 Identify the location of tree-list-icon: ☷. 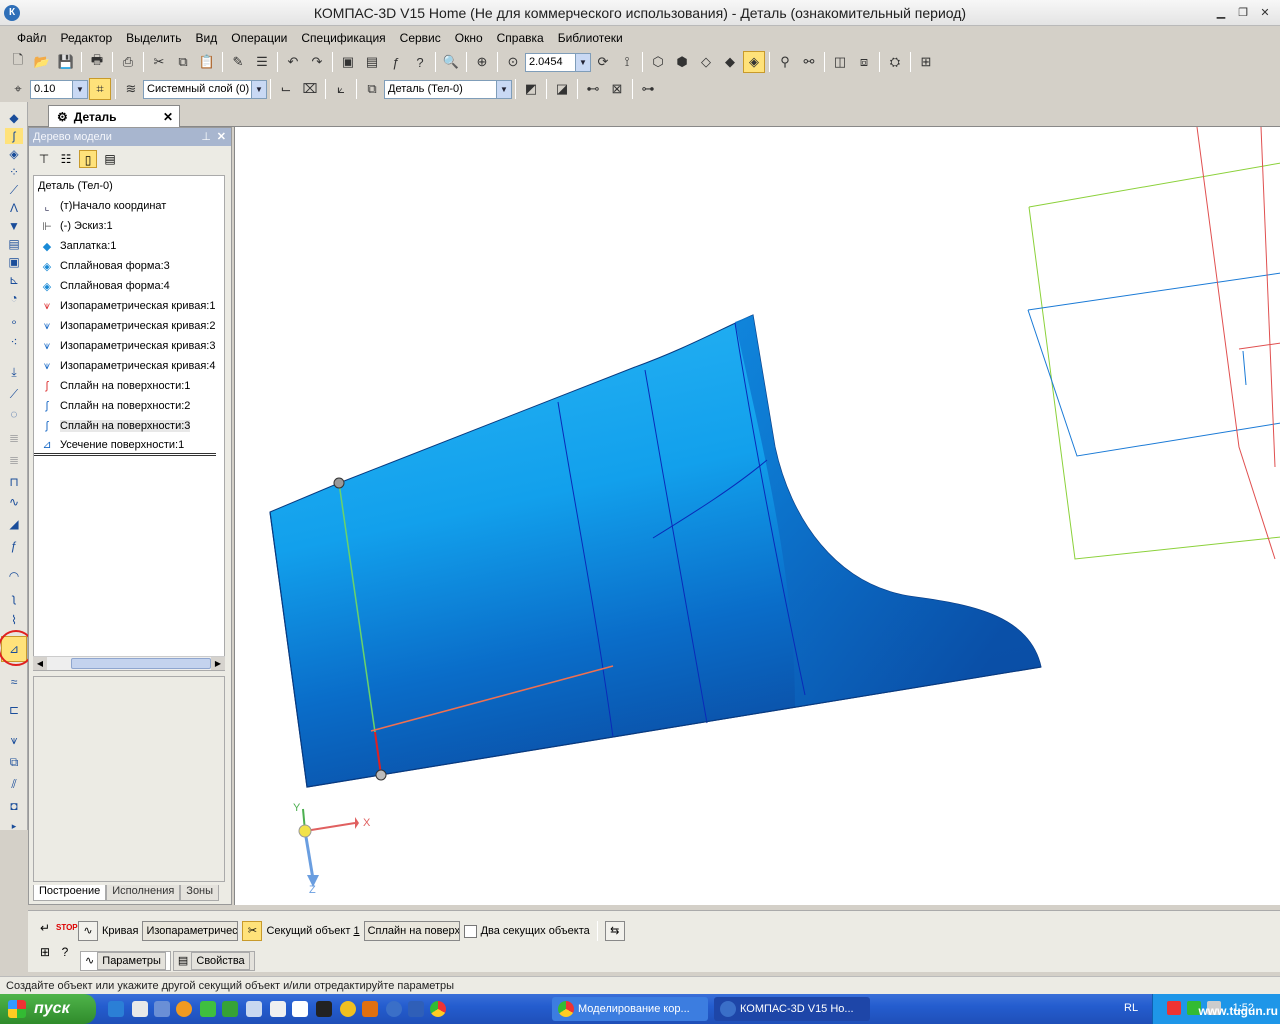
(66, 159).